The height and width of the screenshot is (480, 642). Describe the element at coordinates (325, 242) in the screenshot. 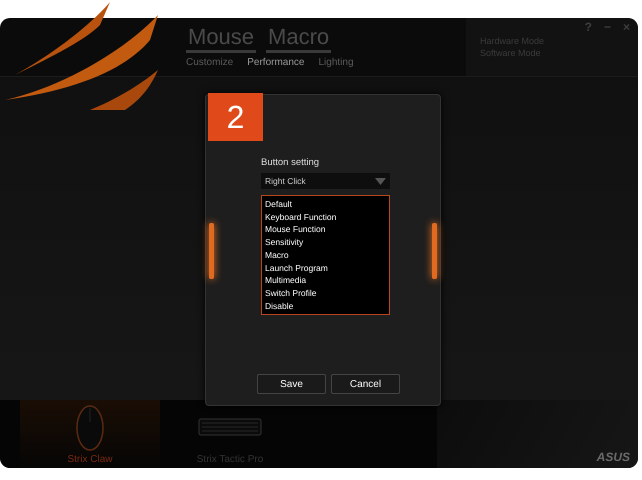

I see `option-item: Sensitivity` at that location.